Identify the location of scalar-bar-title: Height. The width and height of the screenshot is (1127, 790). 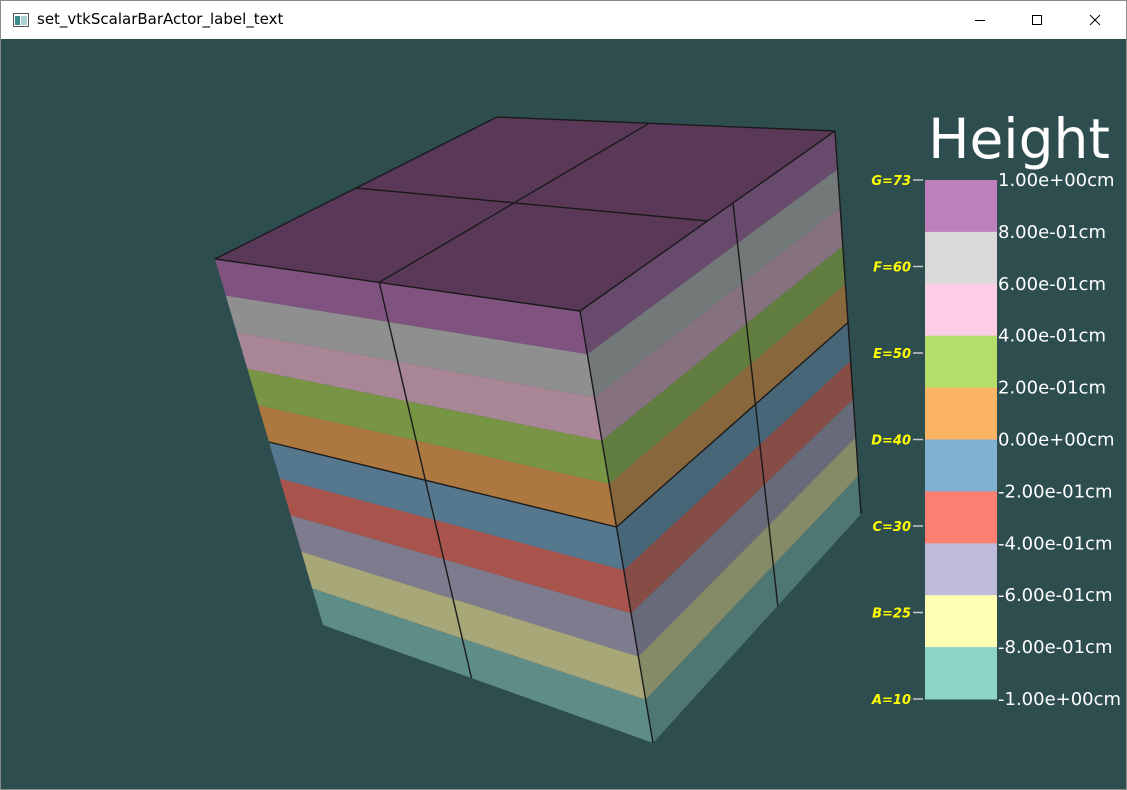
(1019, 139).